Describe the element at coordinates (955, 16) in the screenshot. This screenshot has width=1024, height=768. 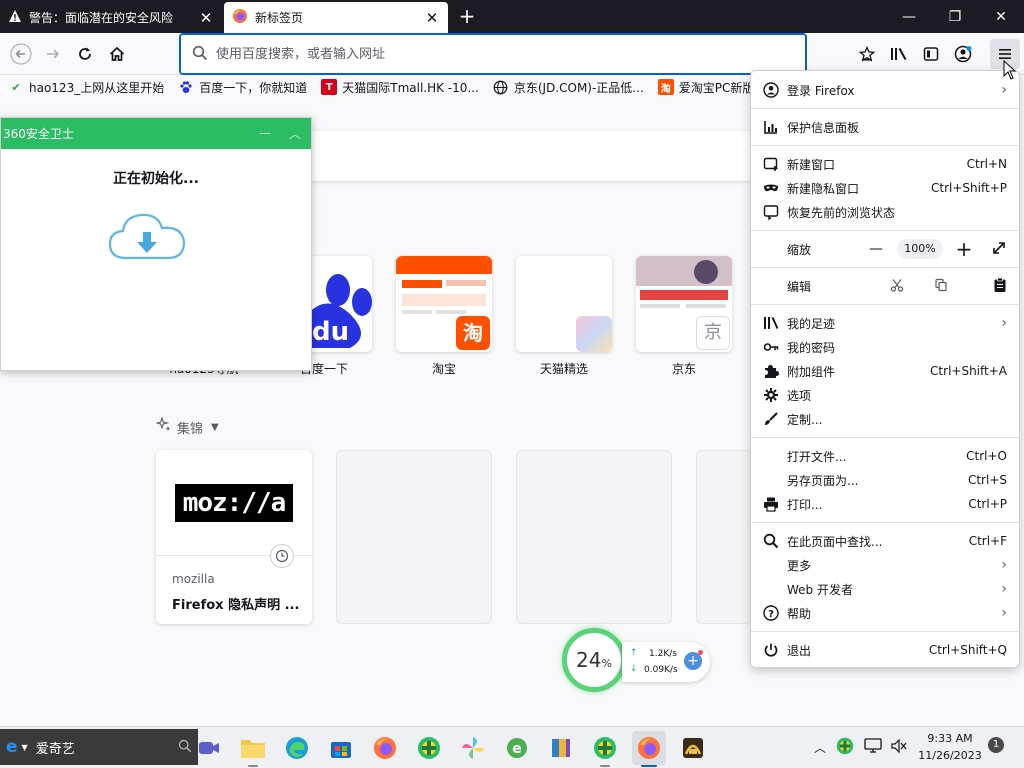
I see `maximize-button: ❐` at that location.